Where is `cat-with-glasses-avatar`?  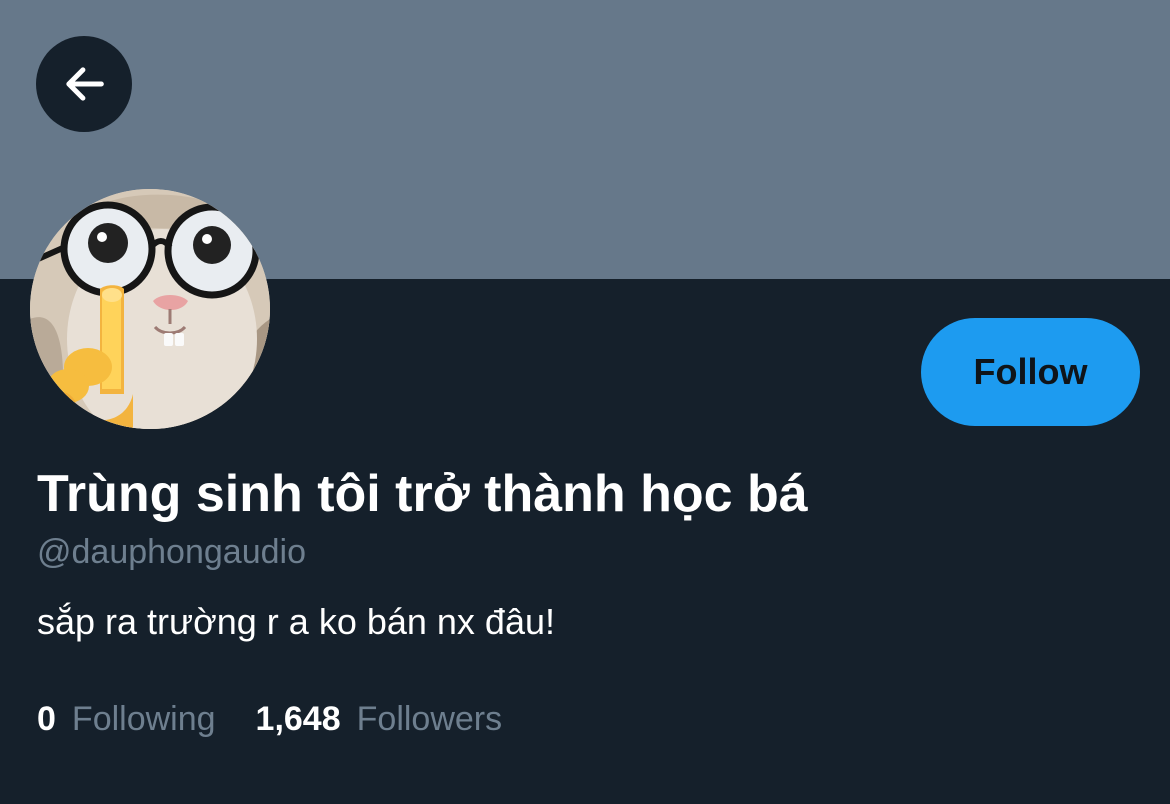
cat-with-glasses-avatar is located at coordinates (150, 309).